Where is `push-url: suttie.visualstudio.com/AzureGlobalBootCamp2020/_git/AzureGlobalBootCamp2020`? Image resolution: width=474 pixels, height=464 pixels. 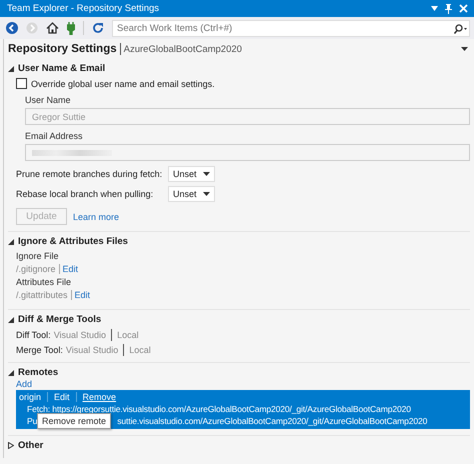
push-url: suttie.visualstudio.com/AzureGlobalBootCamp2020/_git/AzureGlobalBootCamp2020 is located at coordinates (272, 421).